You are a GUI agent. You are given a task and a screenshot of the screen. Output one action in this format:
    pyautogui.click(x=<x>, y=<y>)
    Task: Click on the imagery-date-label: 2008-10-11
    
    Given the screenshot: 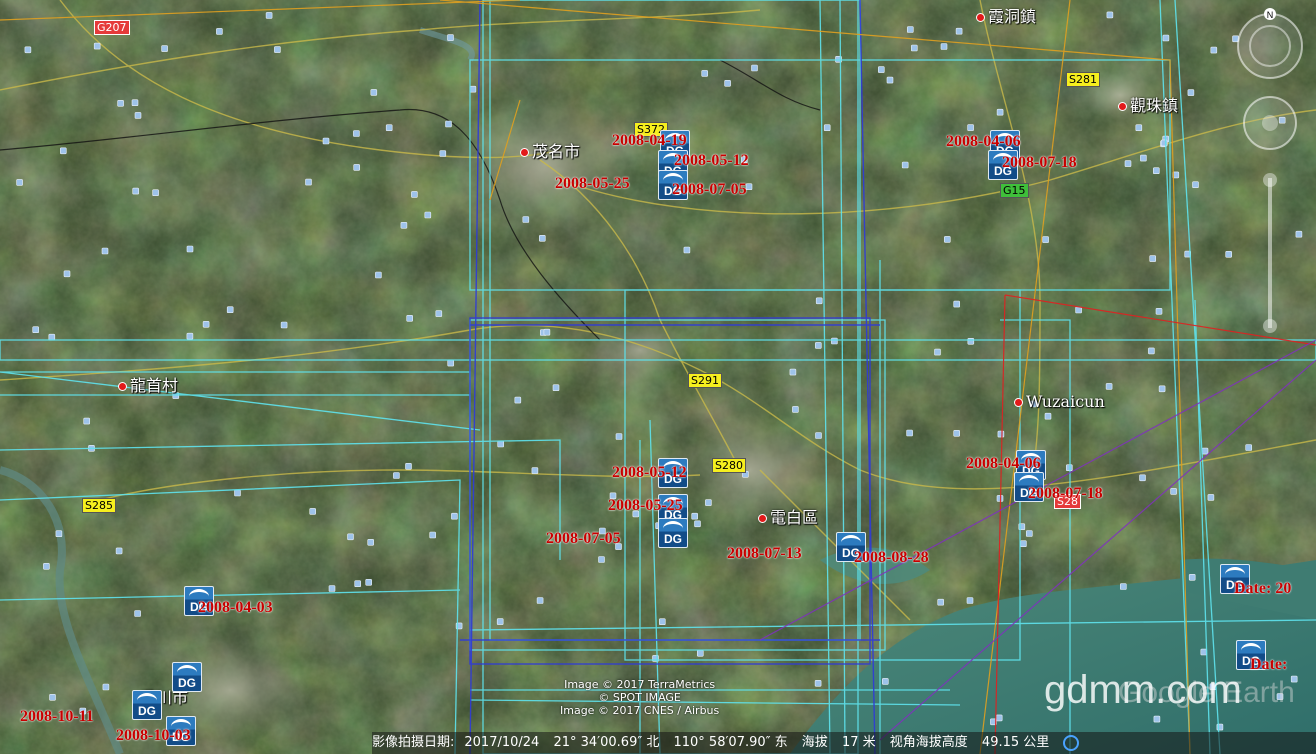 What is the action you would take?
    pyautogui.click(x=57, y=717)
    